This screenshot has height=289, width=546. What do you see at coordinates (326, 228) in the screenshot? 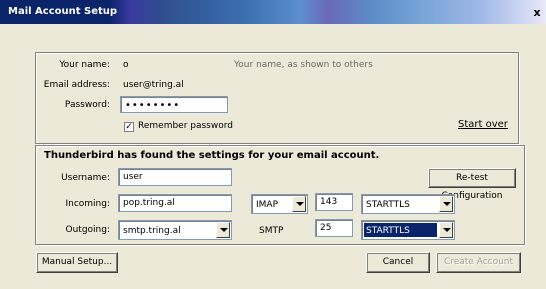
I see `outgoing-port-value: 25` at bounding box center [326, 228].